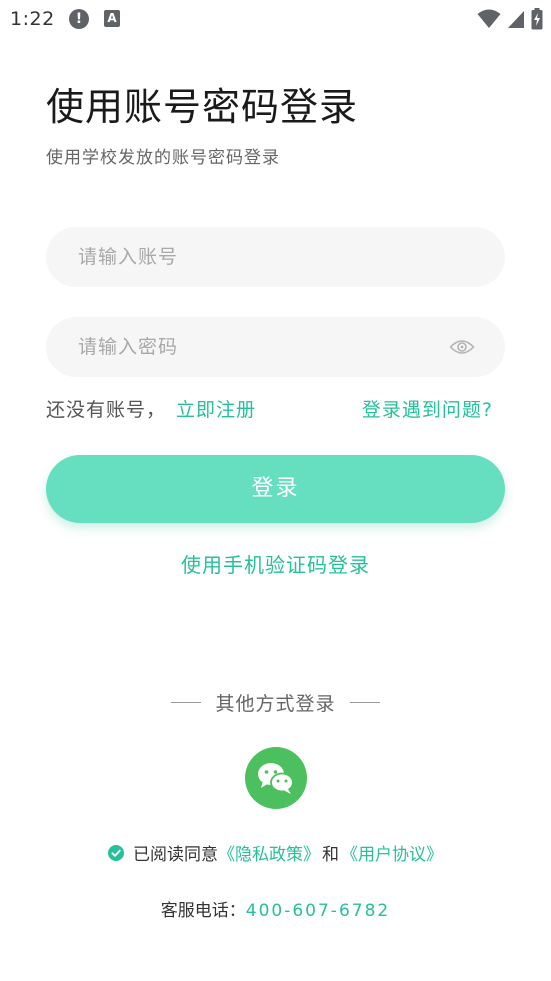  I want to click on agreement-prefix: 已阅读同意, so click(175, 855).